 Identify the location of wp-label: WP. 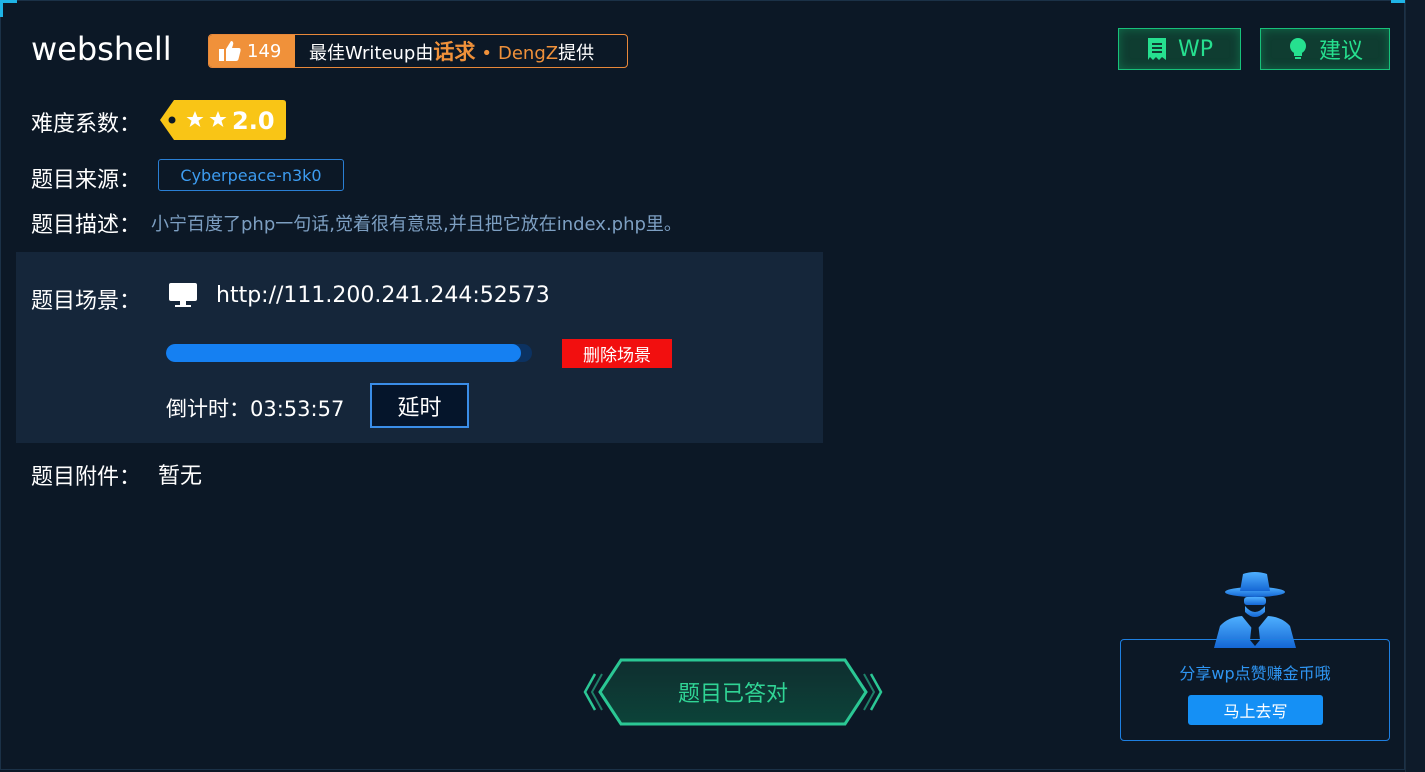
(1195, 49).